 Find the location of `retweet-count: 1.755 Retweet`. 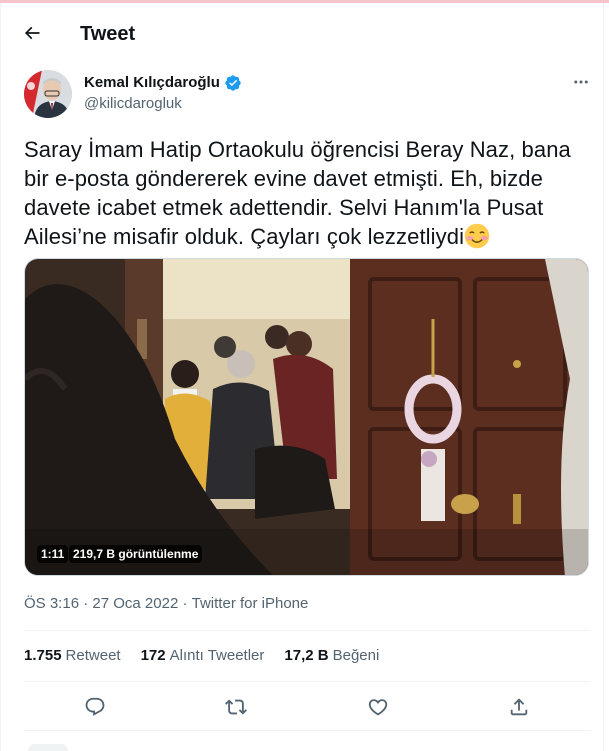

retweet-count: 1.755 Retweet is located at coordinates (72, 656).